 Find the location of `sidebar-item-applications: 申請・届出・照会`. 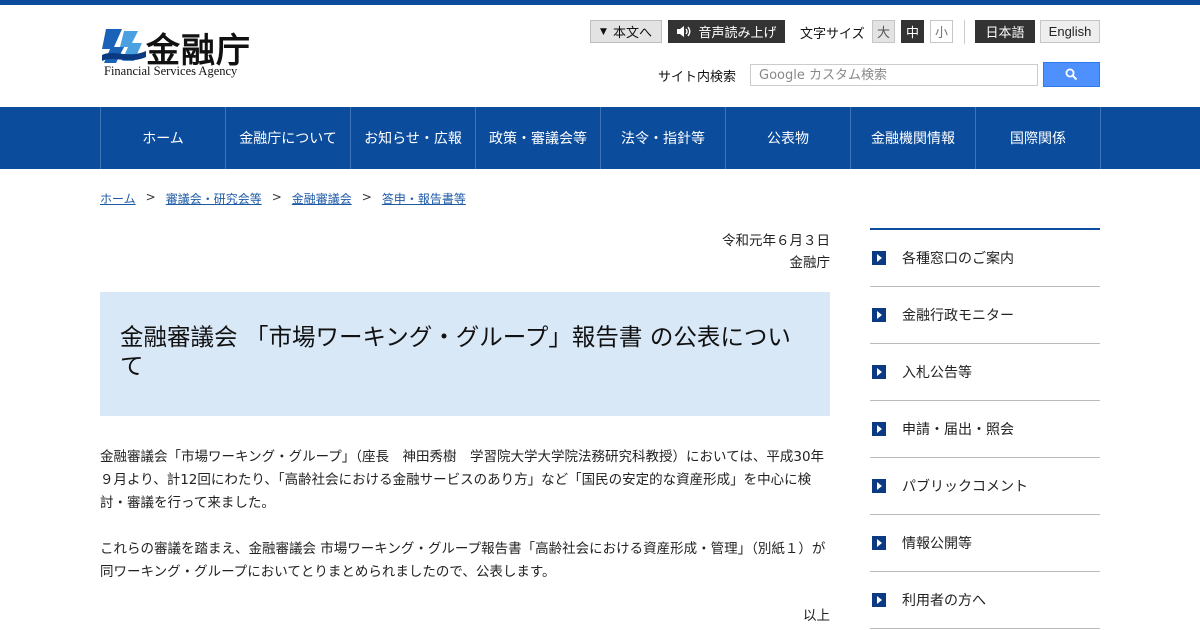

sidebar-item-applications: 申請・届出・照会 is located at coordinates (985, 429).